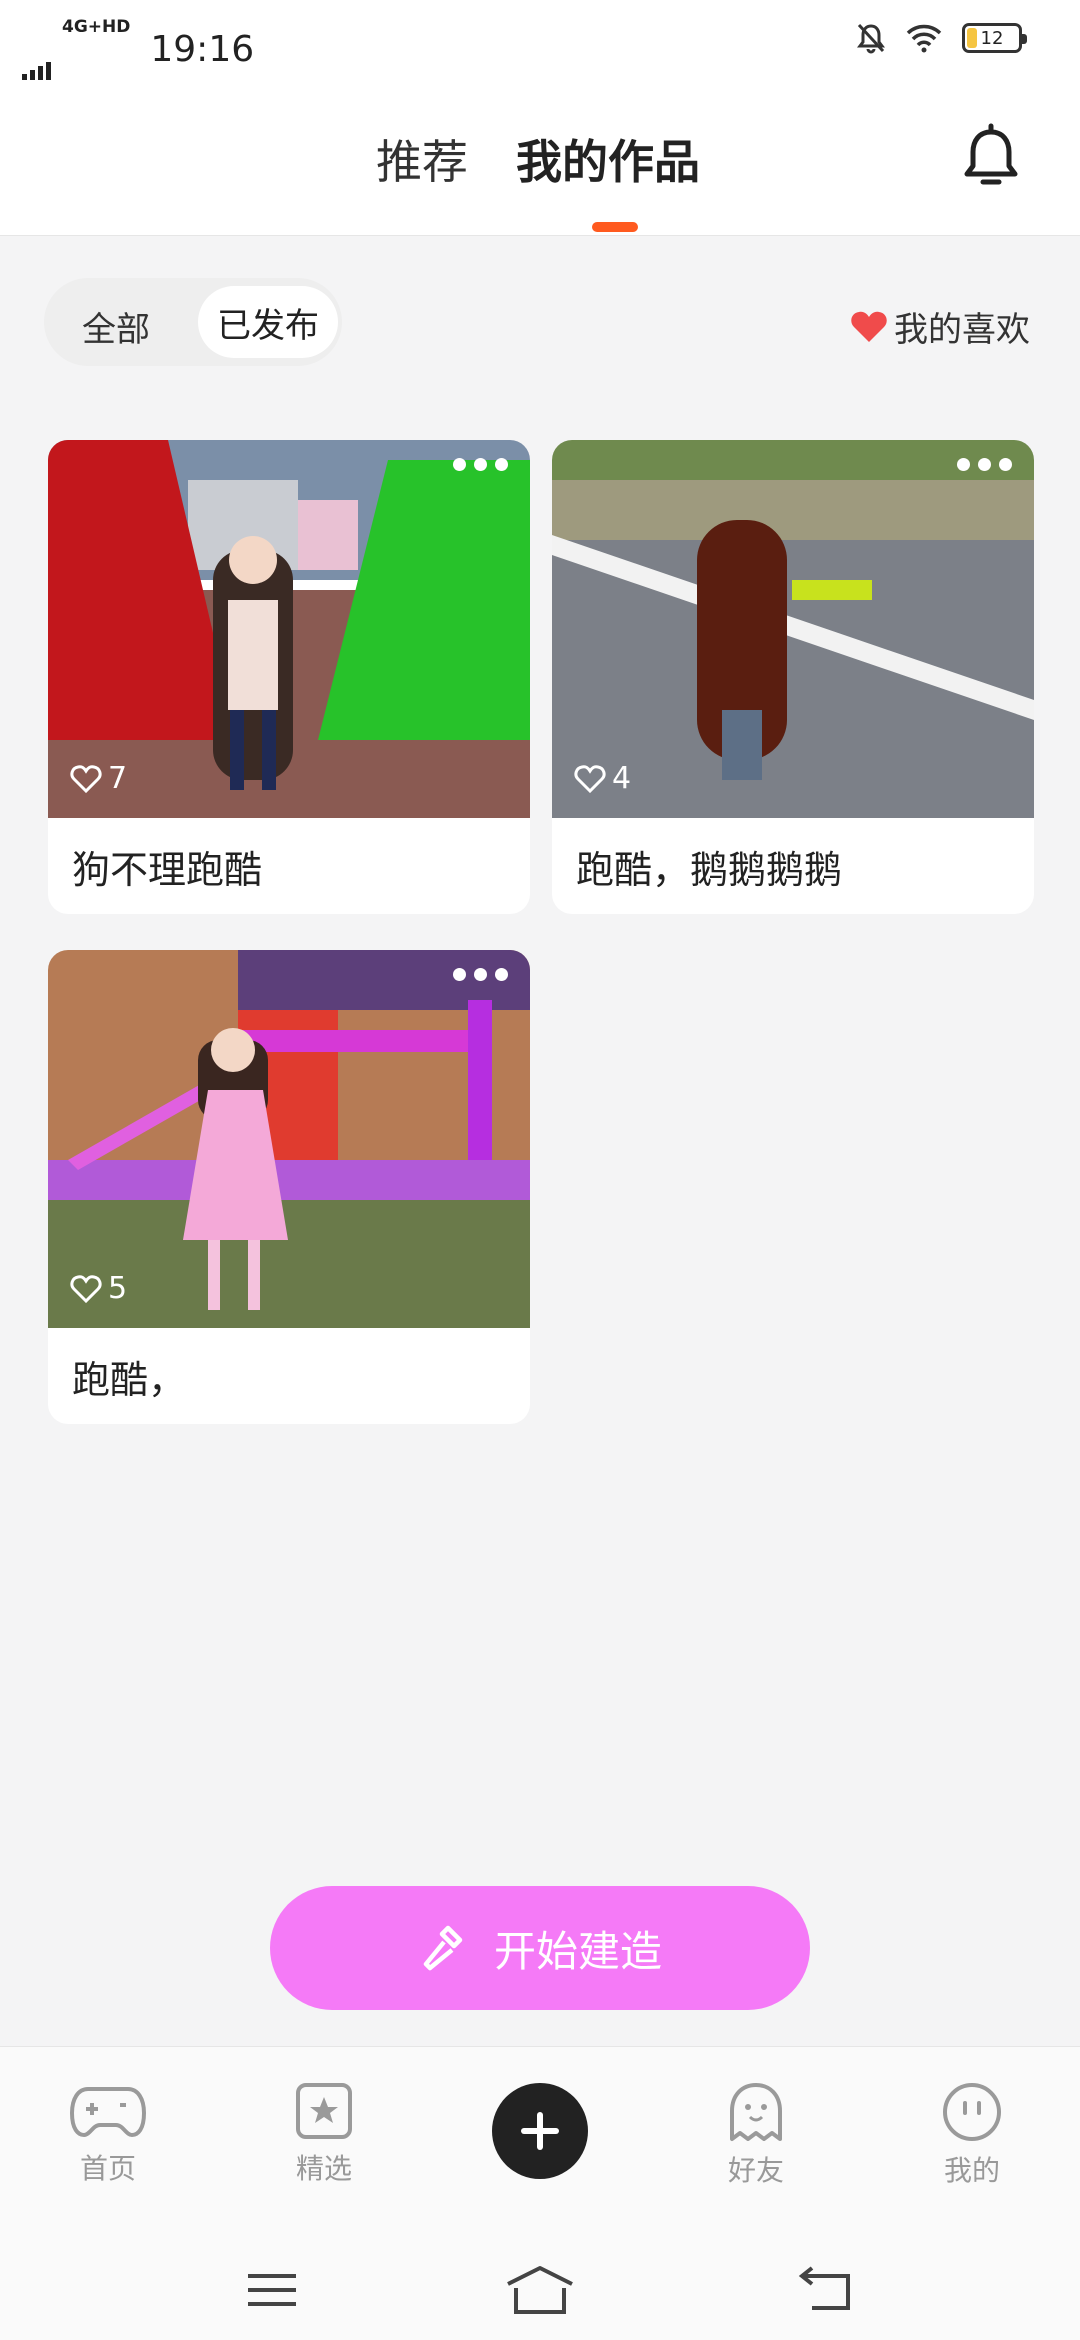  I want to click on heart-icon, so click(869, 326).